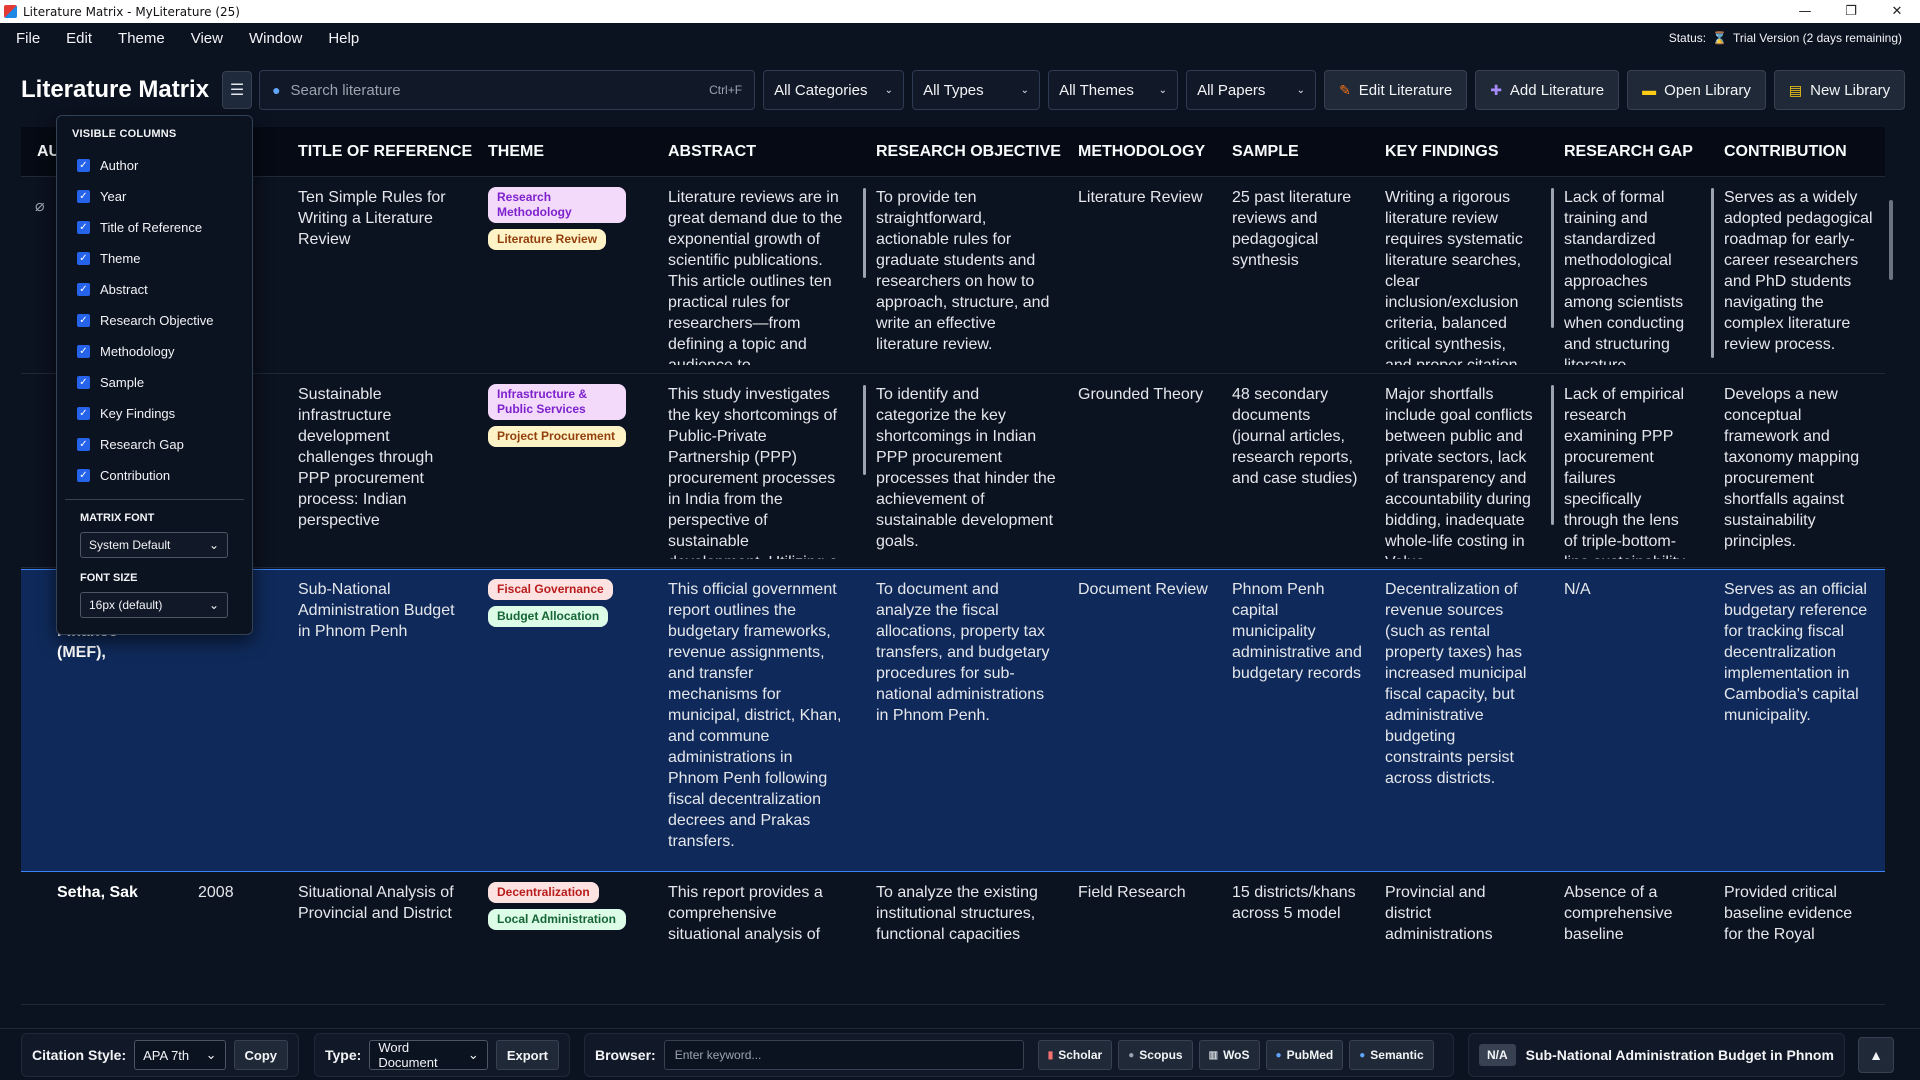  Describe the element at coordinates (557, 919) in the screenshot. I see `theme-tag: Local Administration` at that location.